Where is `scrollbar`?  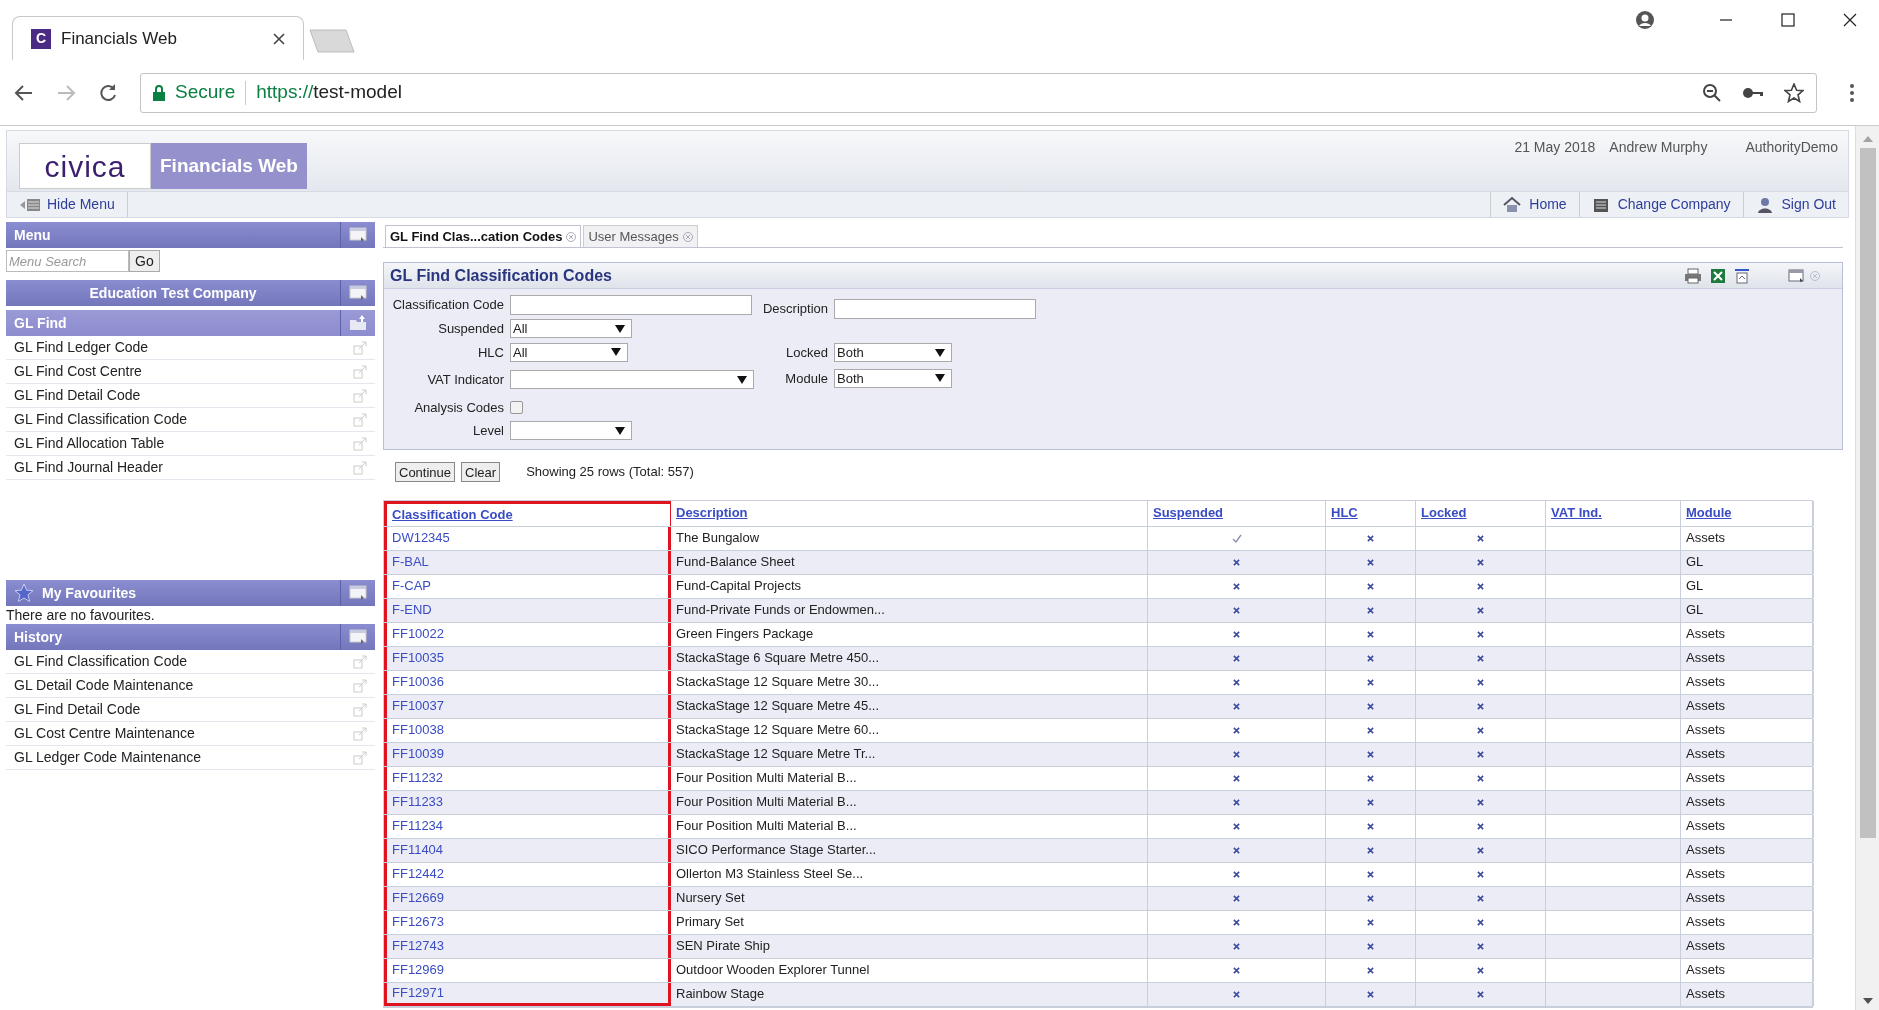
scrollbar is located at coordinates (1867, 568).